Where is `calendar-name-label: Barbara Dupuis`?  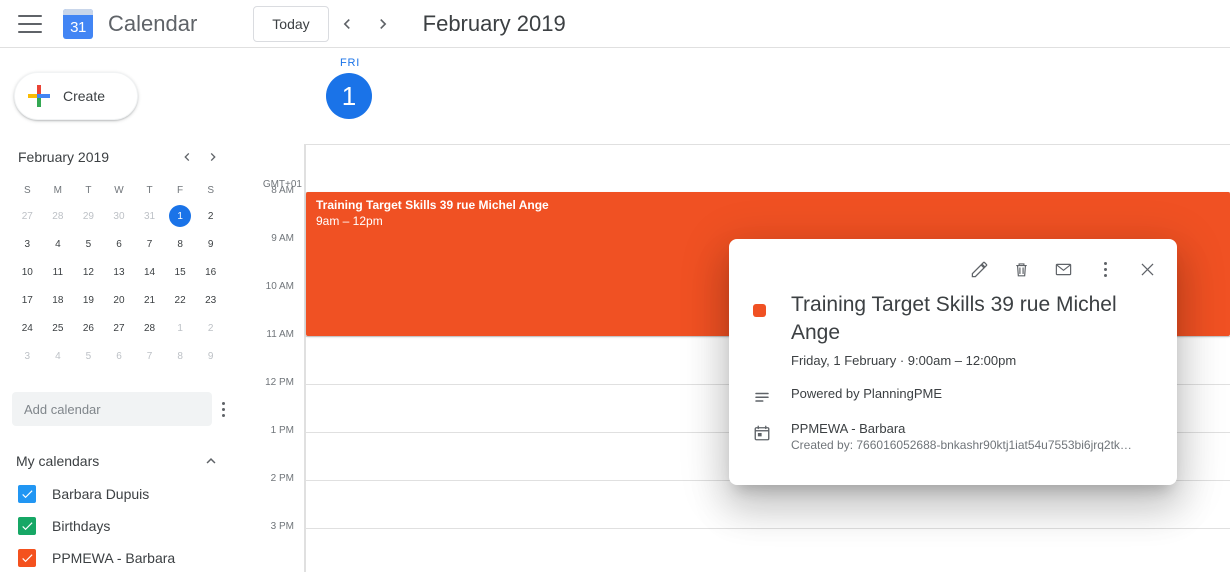
calendar-name-label: Barbara Dupuis is located at coordinates (101, 494).